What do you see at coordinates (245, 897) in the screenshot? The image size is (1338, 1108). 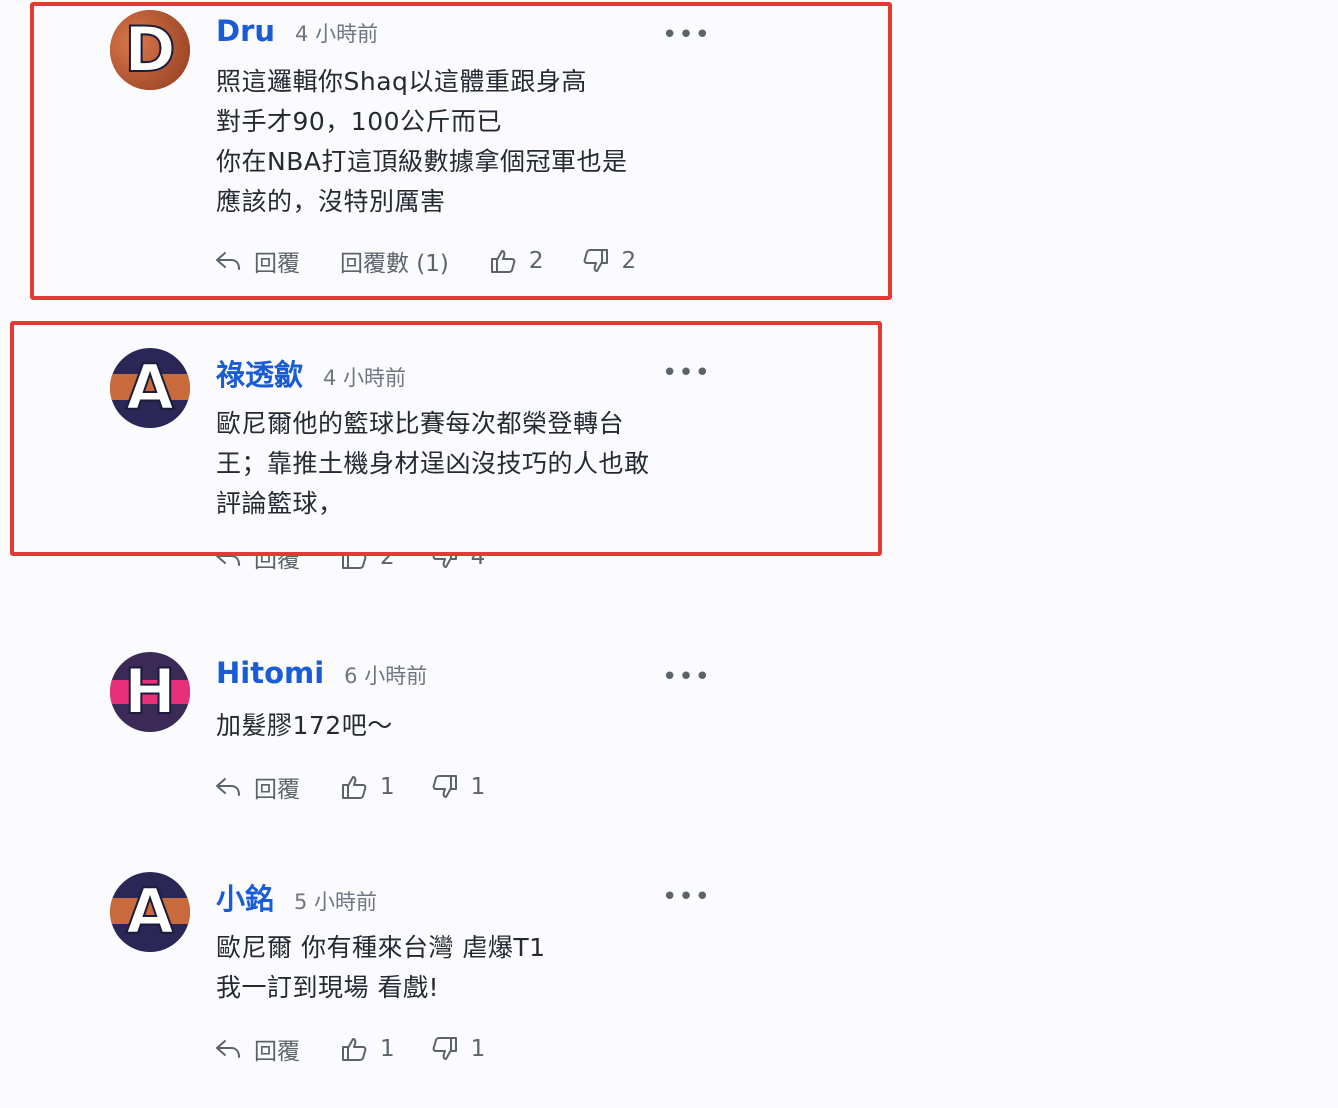 I see `username: 小銘` at bounding box center [245, 897].